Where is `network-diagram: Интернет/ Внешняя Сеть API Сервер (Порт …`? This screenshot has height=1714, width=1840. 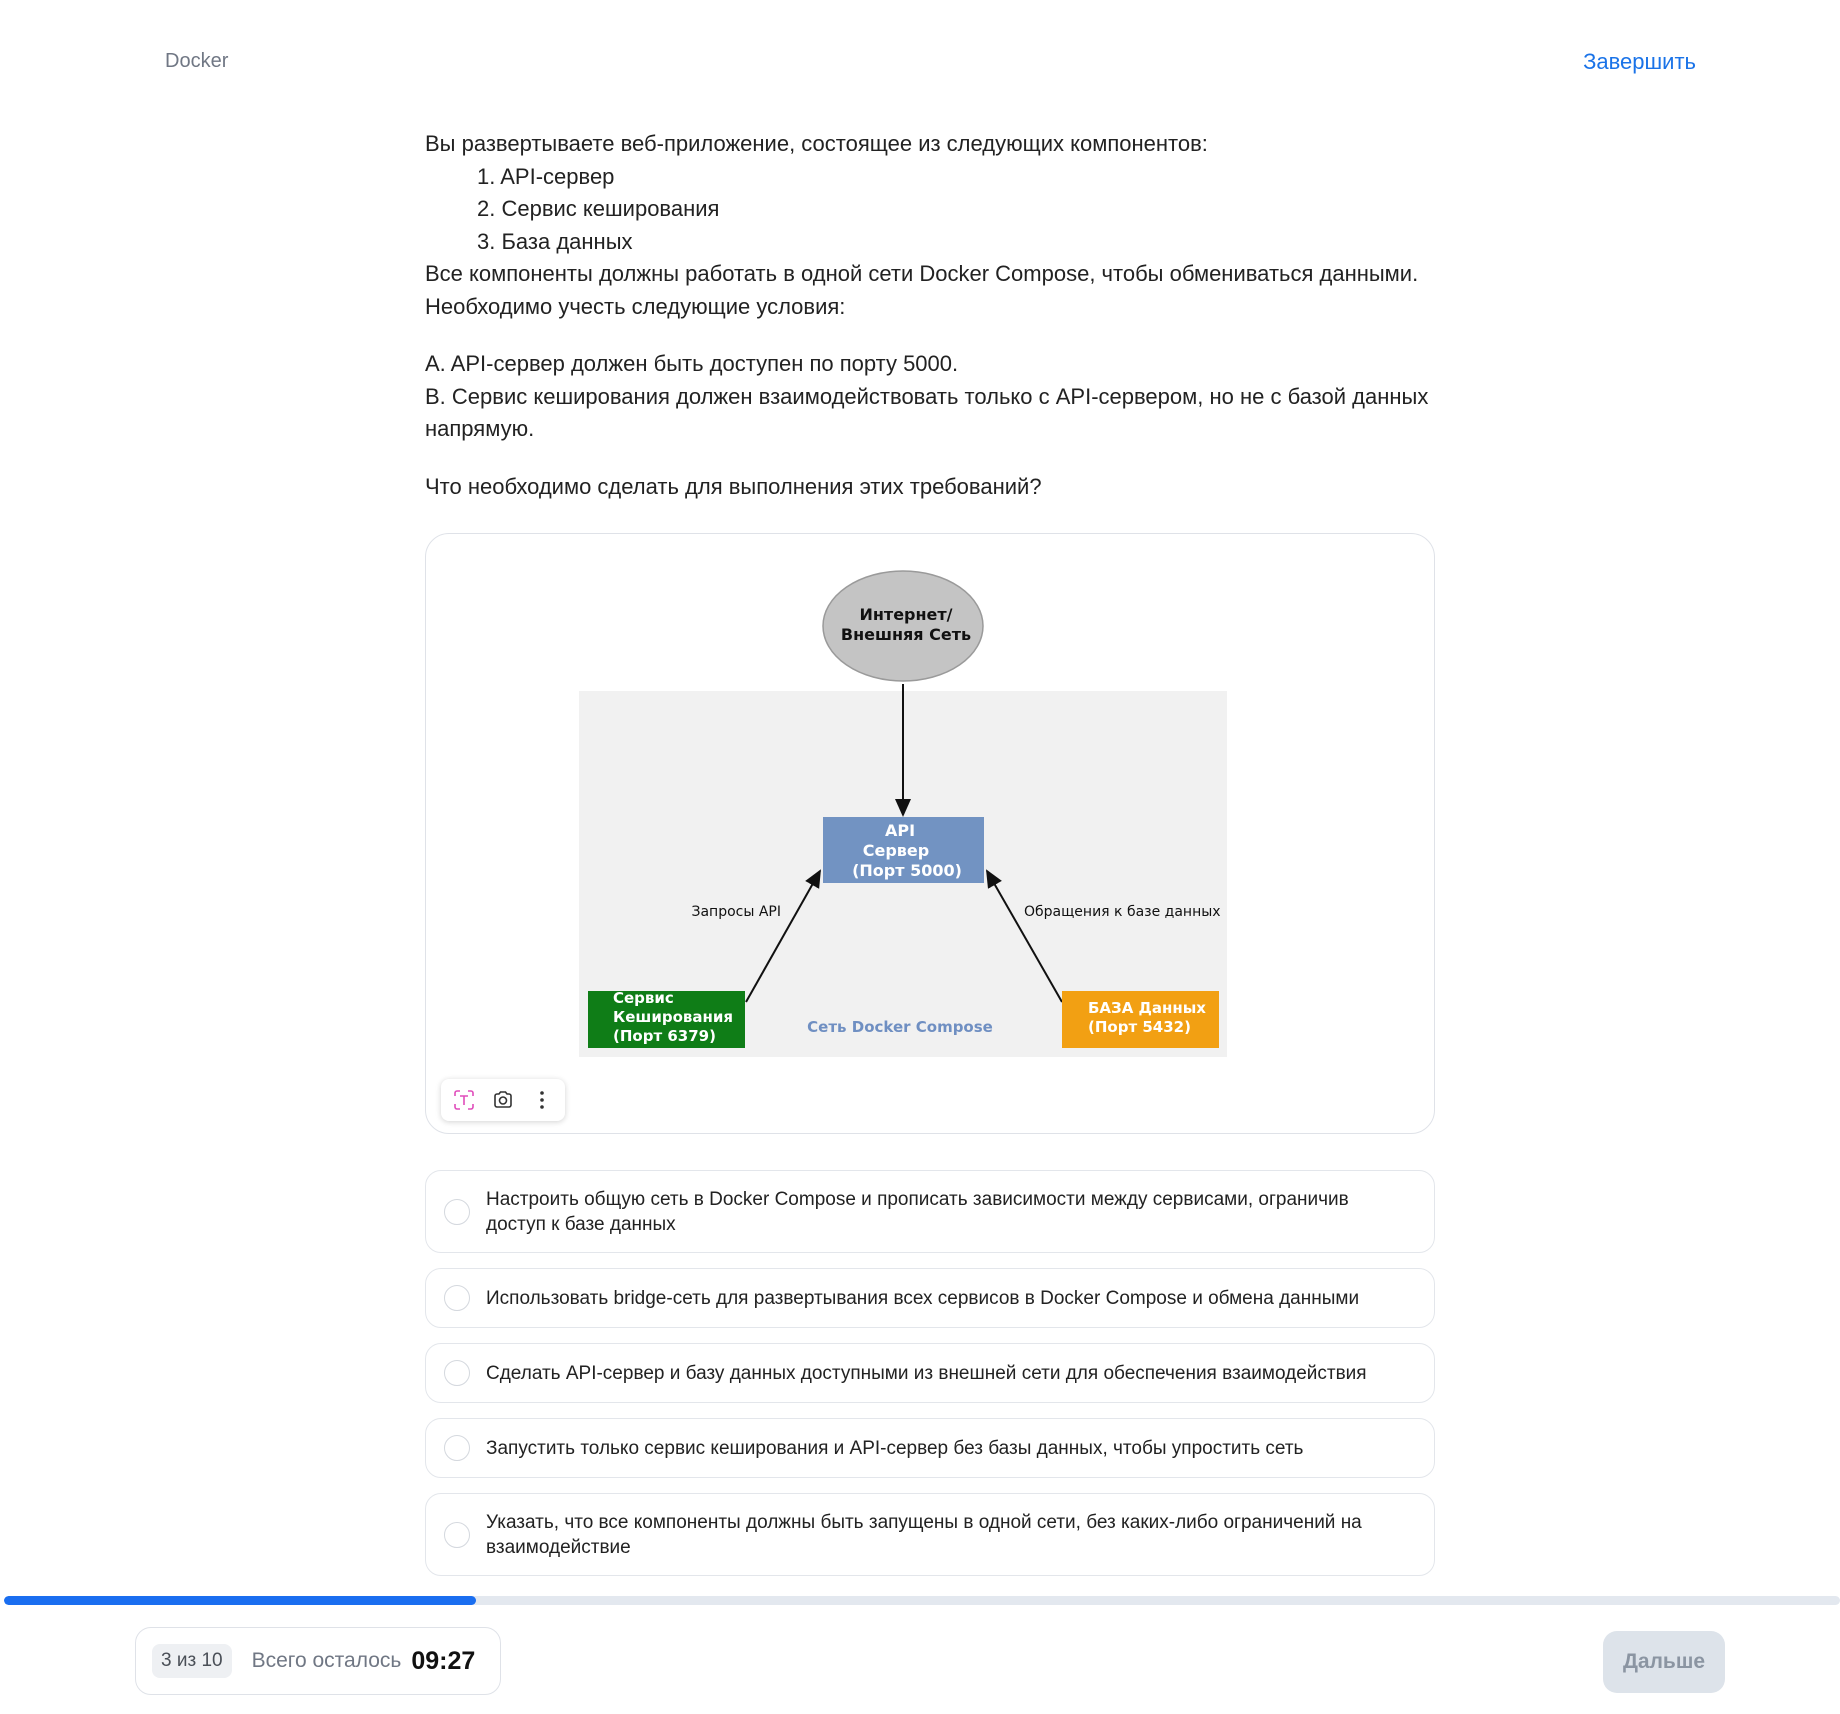 network-diagram: Интернет/ Внешняя Сеть API Сервер (Порт … is located at coordinates (903, 813).